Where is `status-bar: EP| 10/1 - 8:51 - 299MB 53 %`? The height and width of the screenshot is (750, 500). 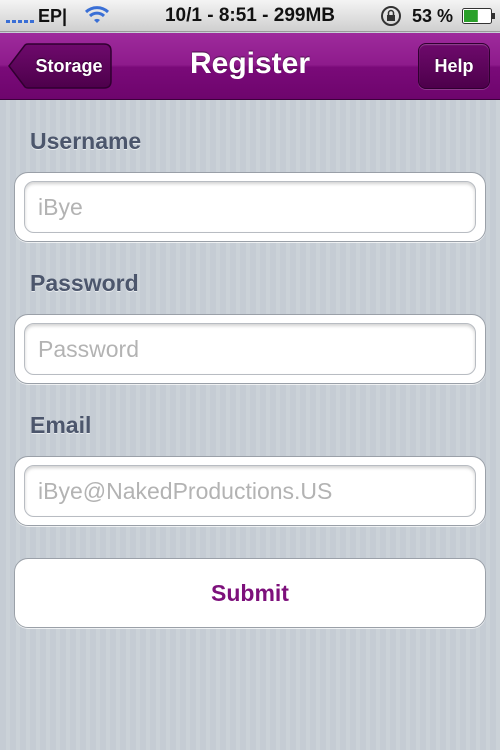
status-bar: EP| 10/1 - 8:51 - 299MB 53 % is located at coordinates (250, 16).